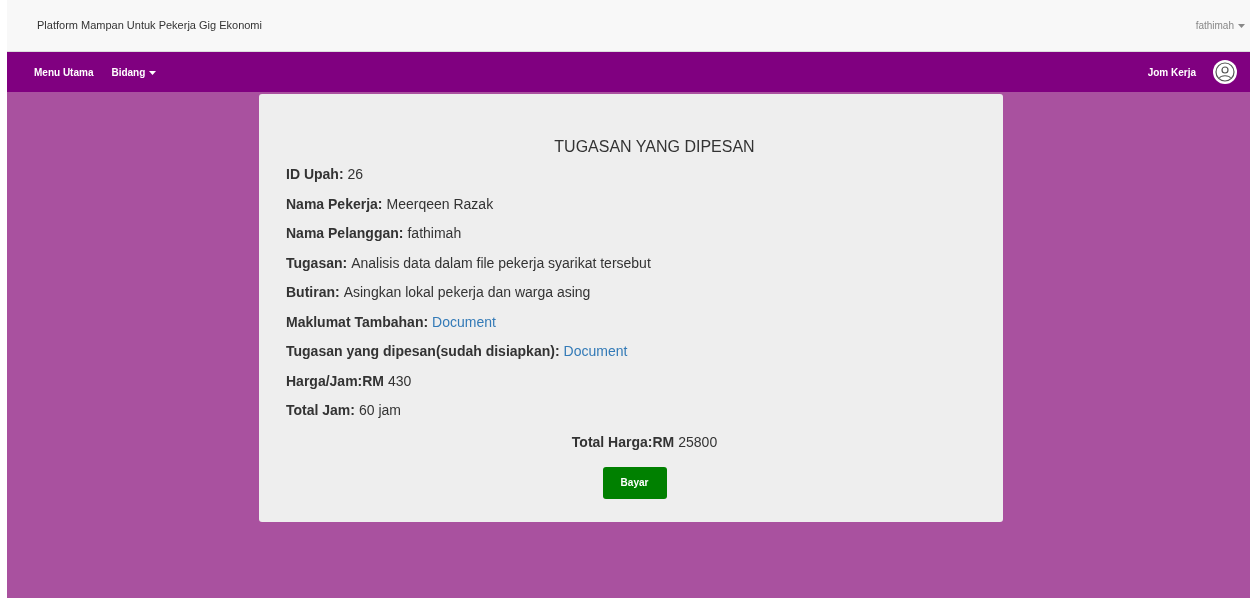 This screenshot has height=598, width=1250. What do you see at coordinates (654, 147) in the screenshot?
I see `card-title: TUGASAN YANG DIPESAN` at bounding box center [654, 147].